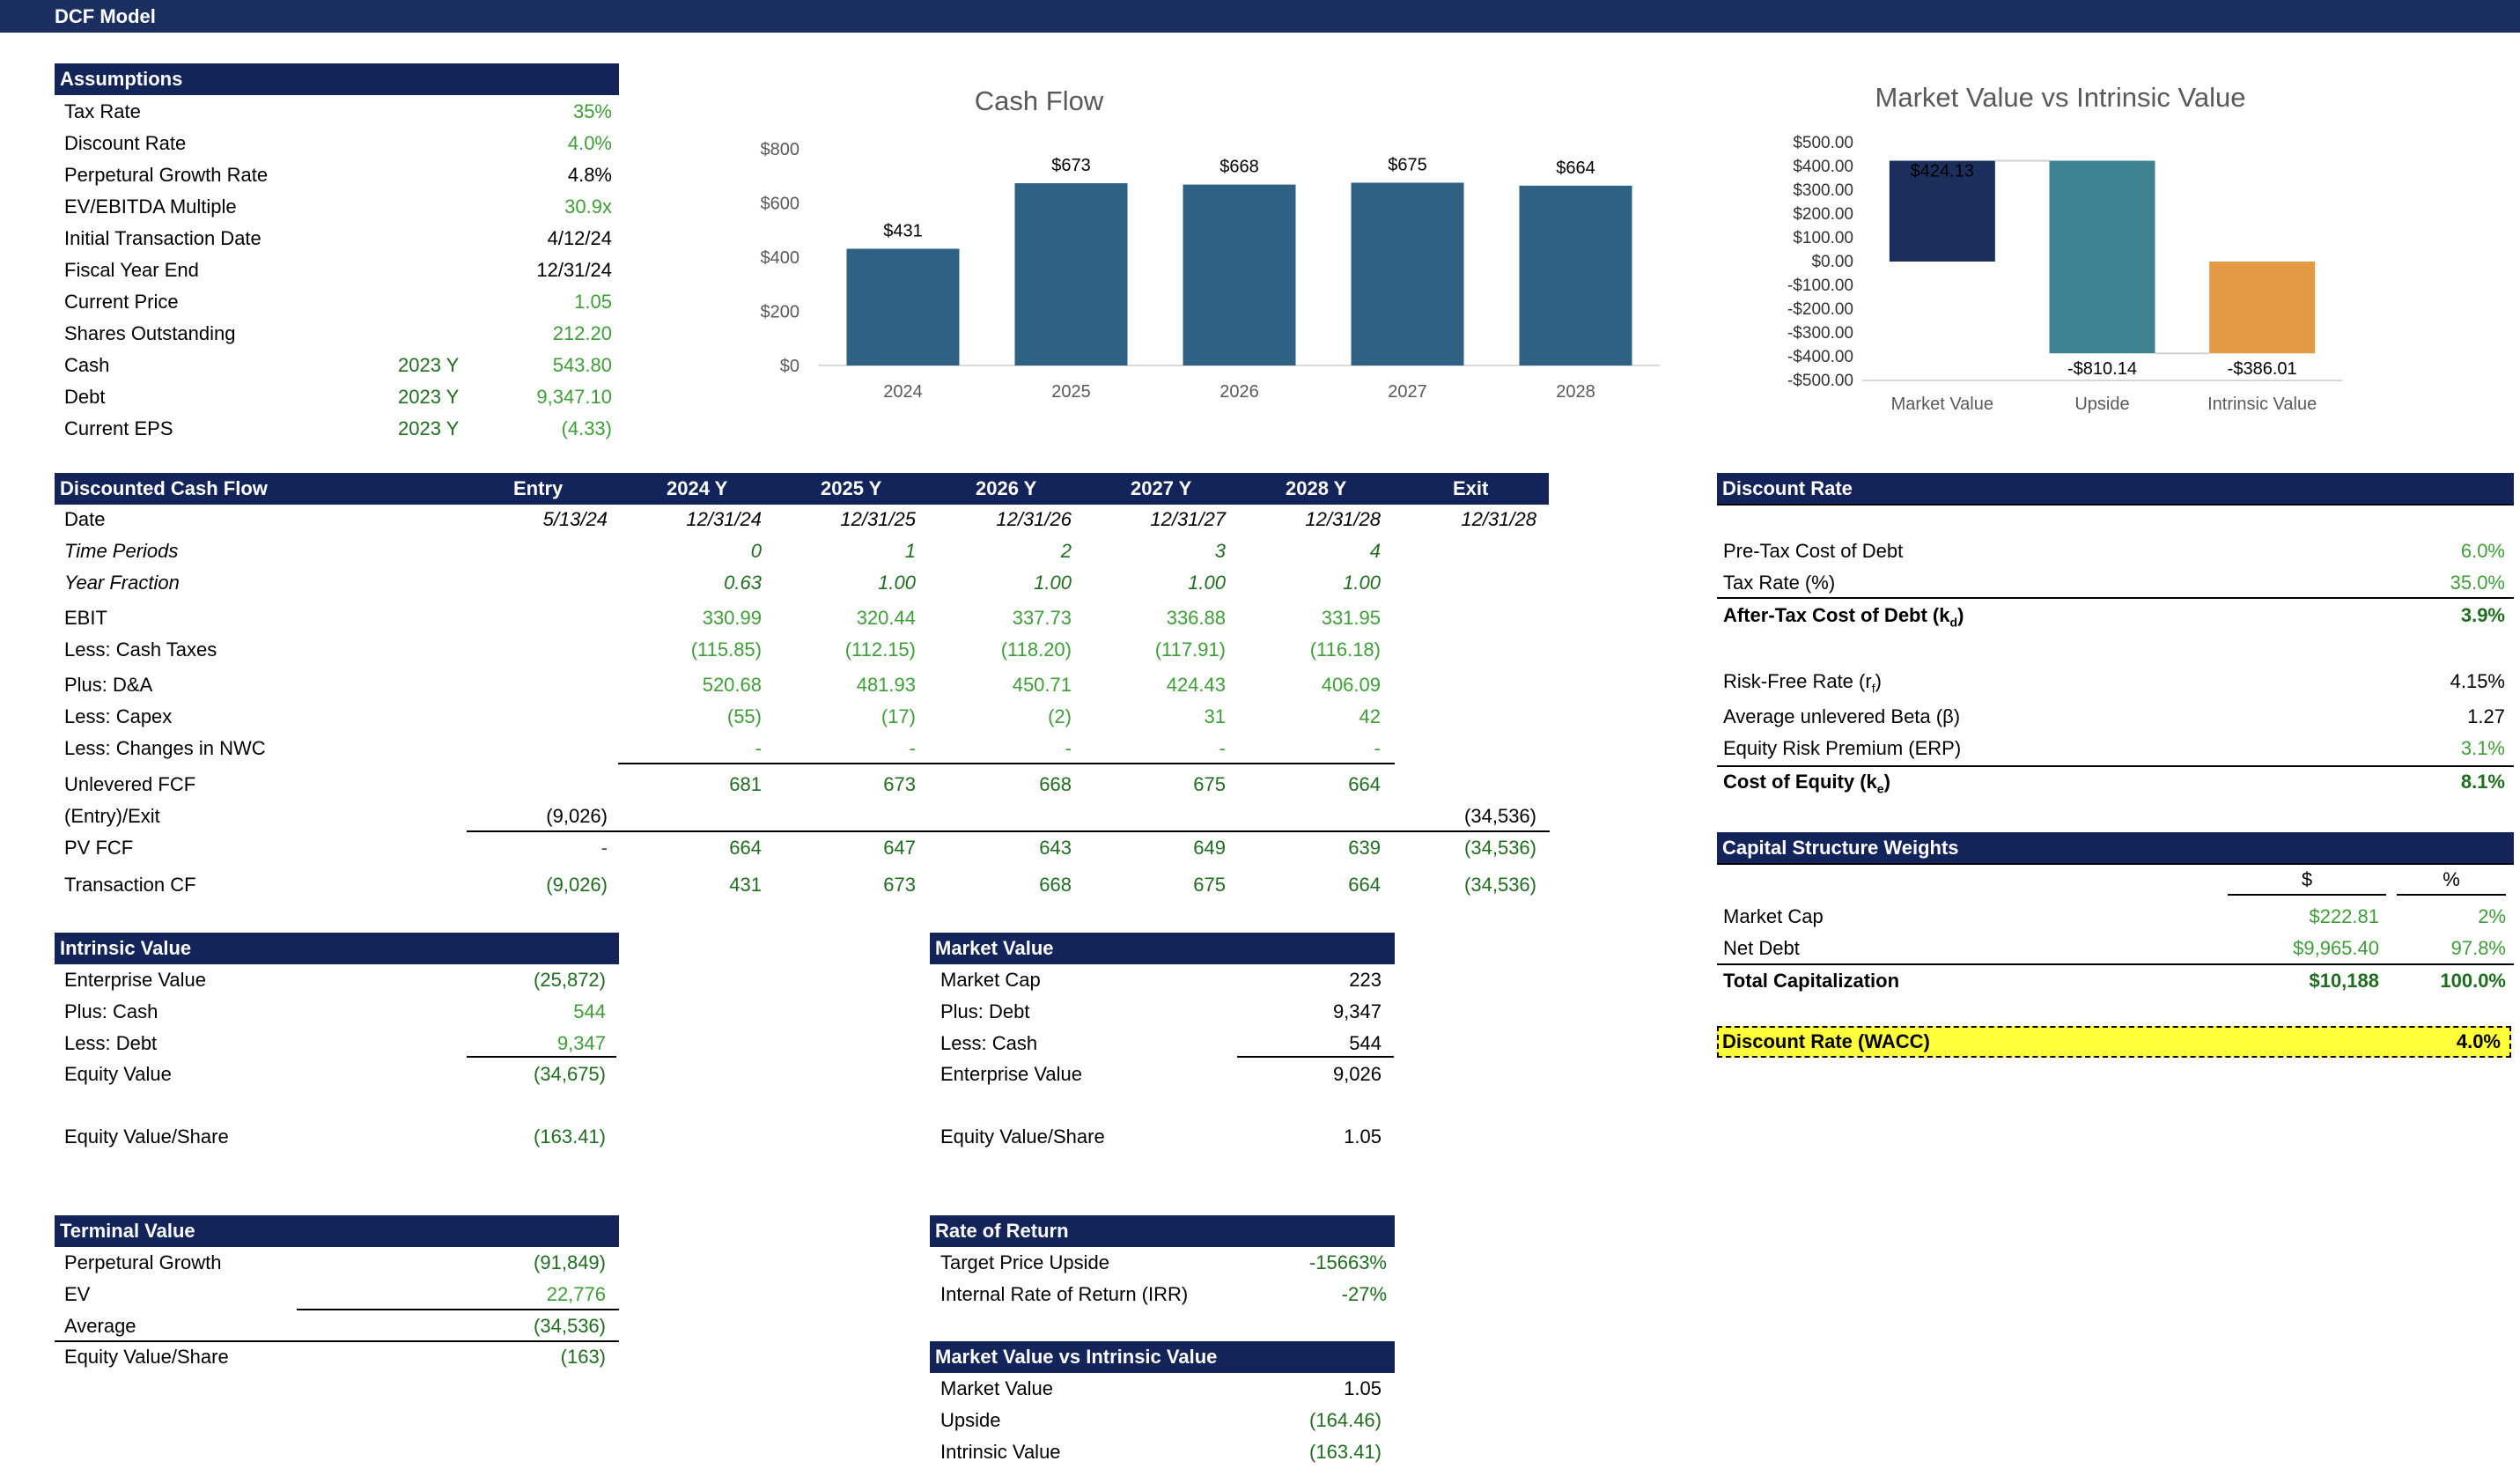 The image size is (2520, 1476). Describe the element at coordinates (2441, 583) in the screenshot. I see `discount-row-value: 35.0%` at that location.